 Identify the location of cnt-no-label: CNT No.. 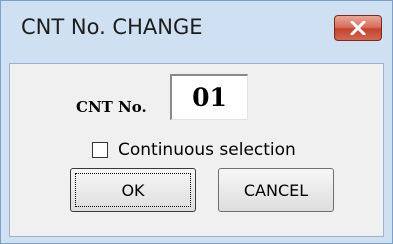
(111, 107).